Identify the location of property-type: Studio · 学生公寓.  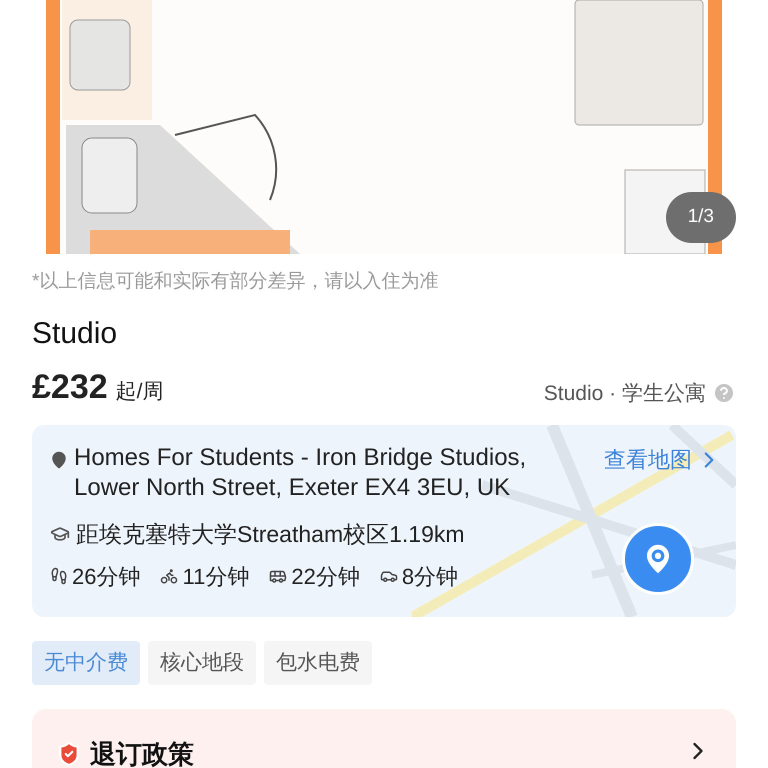
(625, 393).